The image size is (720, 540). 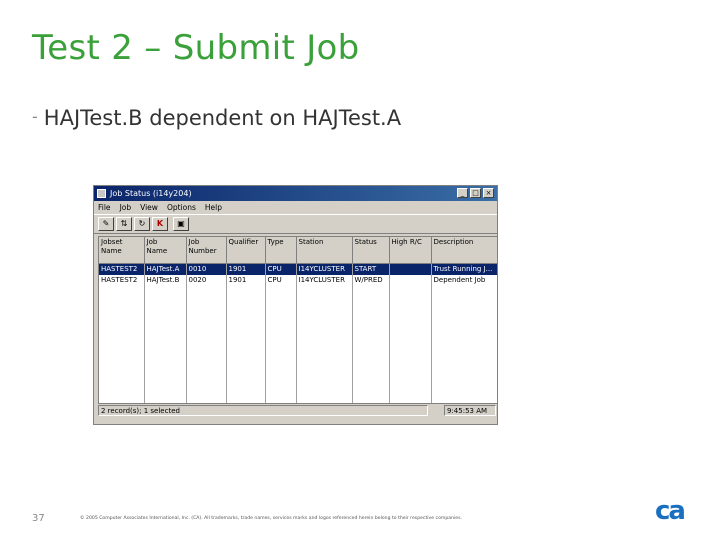 I want to click on tool-5-icon: ▣, so click(x=181, y=224).